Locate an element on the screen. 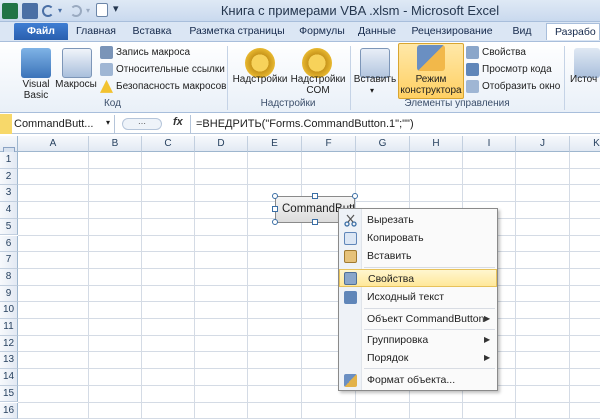 Image resolution: width=600 pixels, height=419 pixels. row-header-12: 12 is located at coordinates (9, 344).